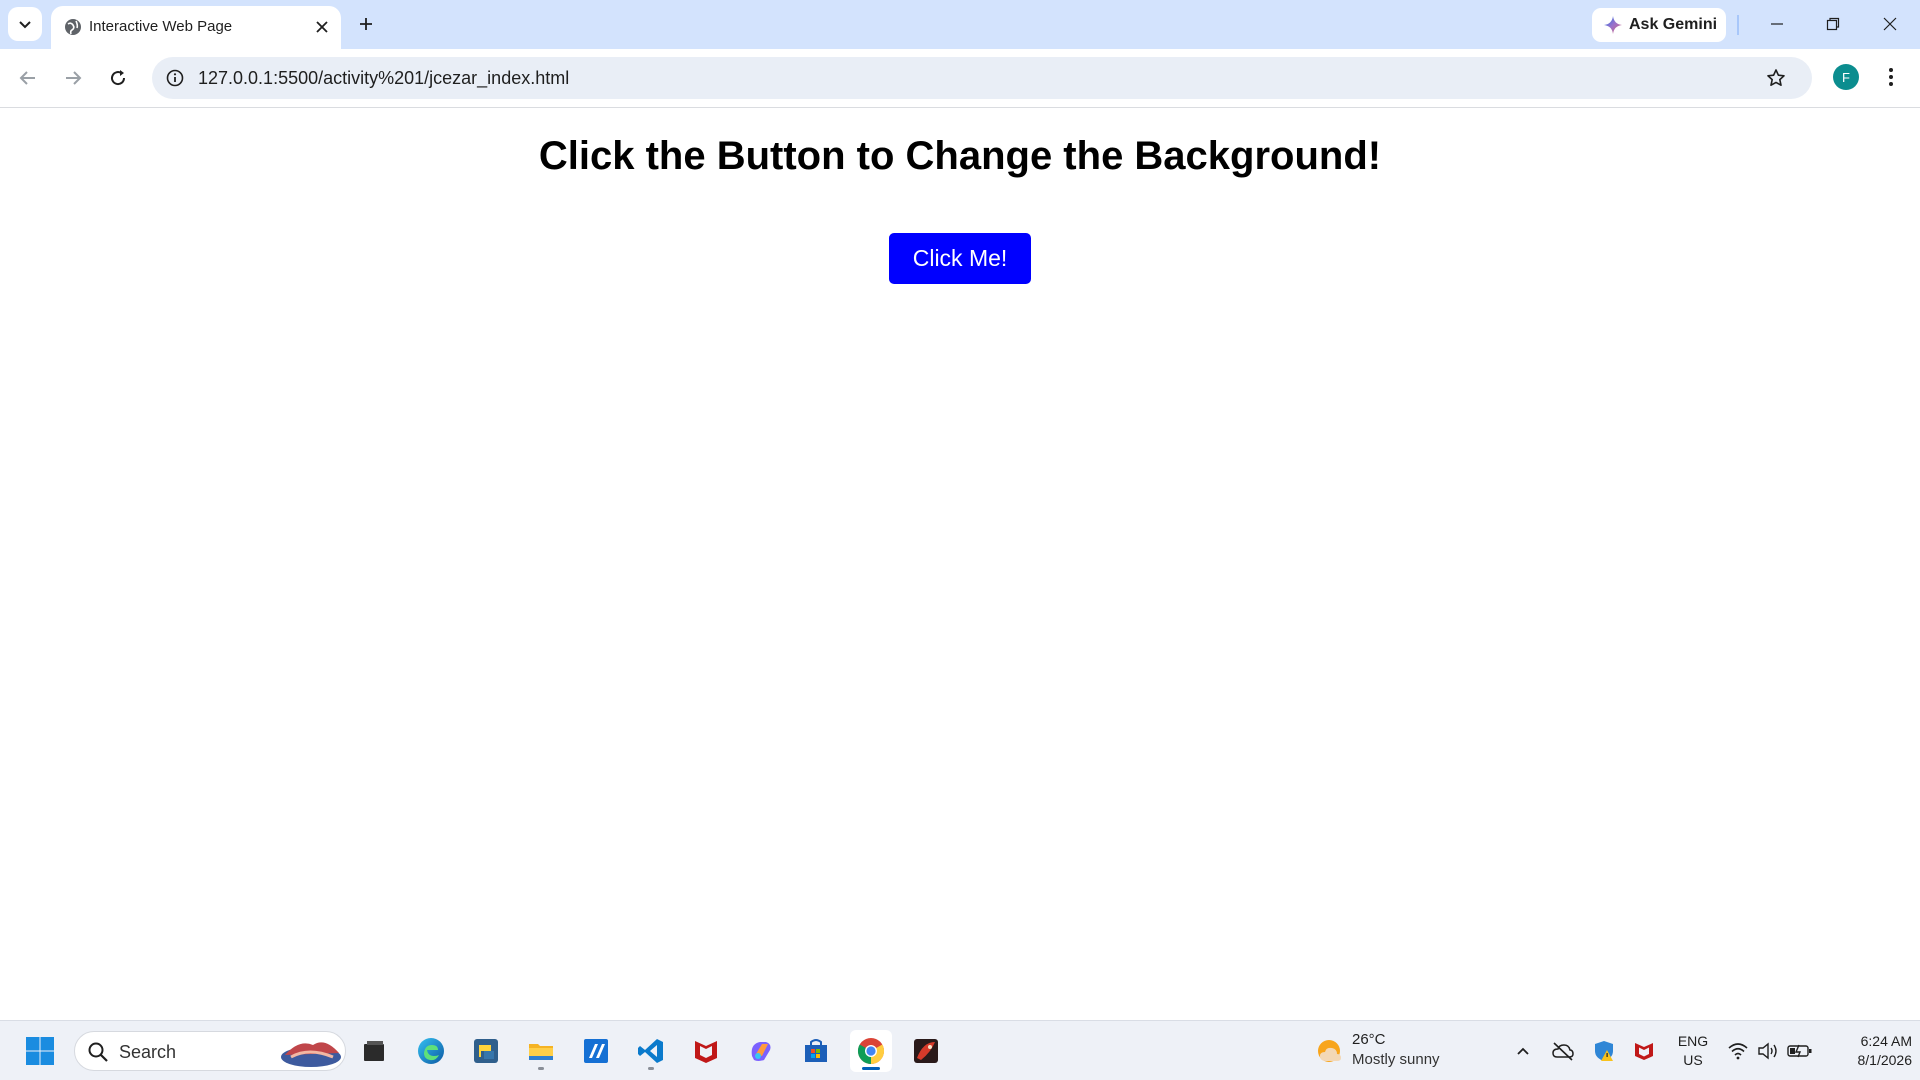 The image size is (1920, 1080). I want to click on input-language-indicator: ENG US, so click(1693, 1051).